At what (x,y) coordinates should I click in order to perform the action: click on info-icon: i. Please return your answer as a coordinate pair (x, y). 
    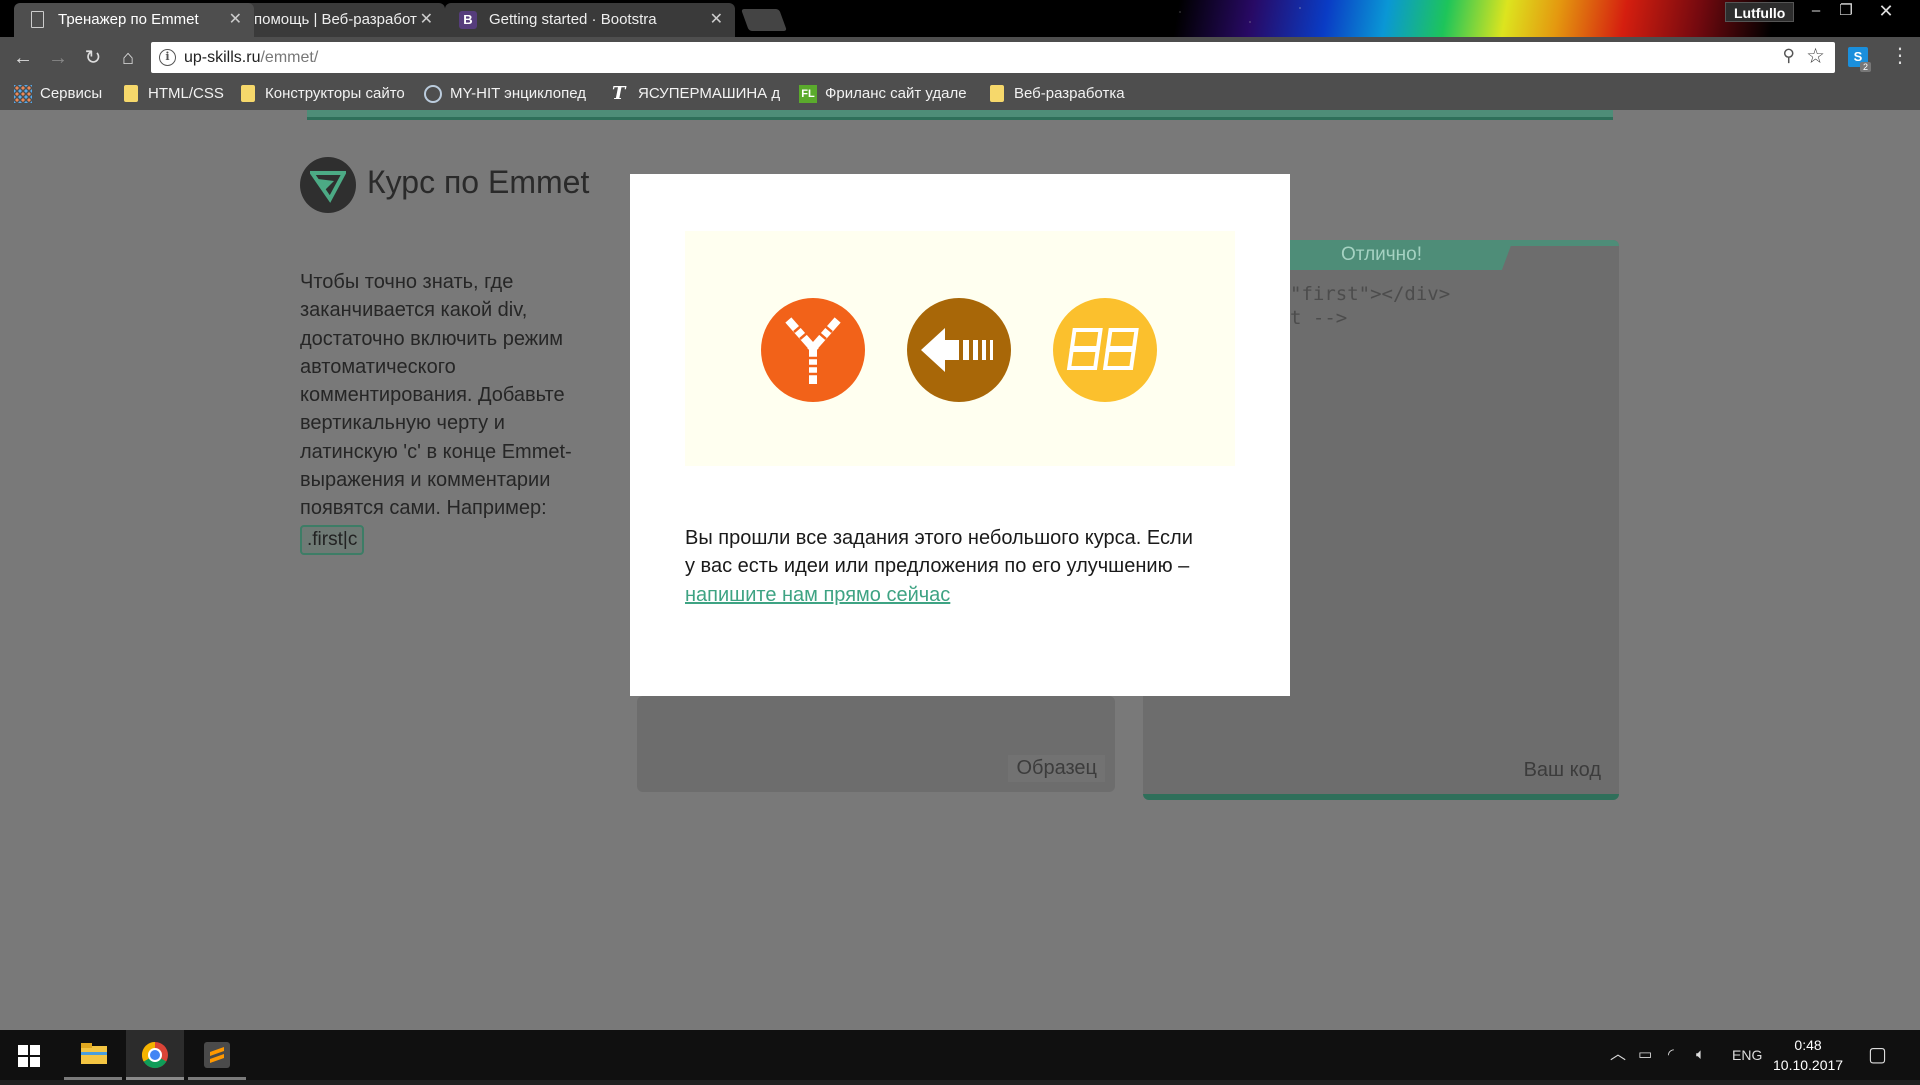
    Looking at the image, I should click on (167, 57).